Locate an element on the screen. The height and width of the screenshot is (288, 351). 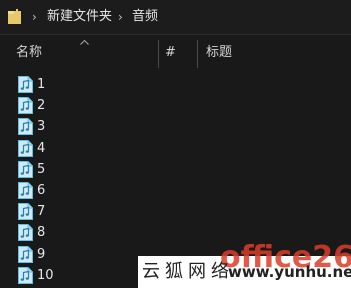
file-row: 3 is located at coordinates (175, 126).